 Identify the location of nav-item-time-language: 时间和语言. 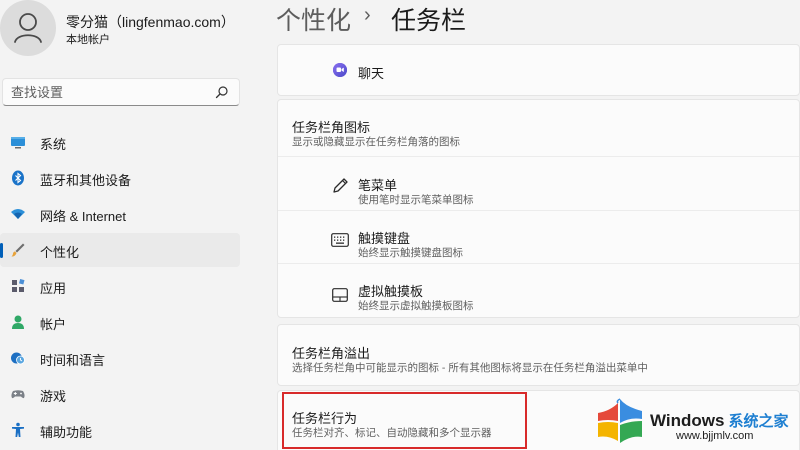
(120, 358).